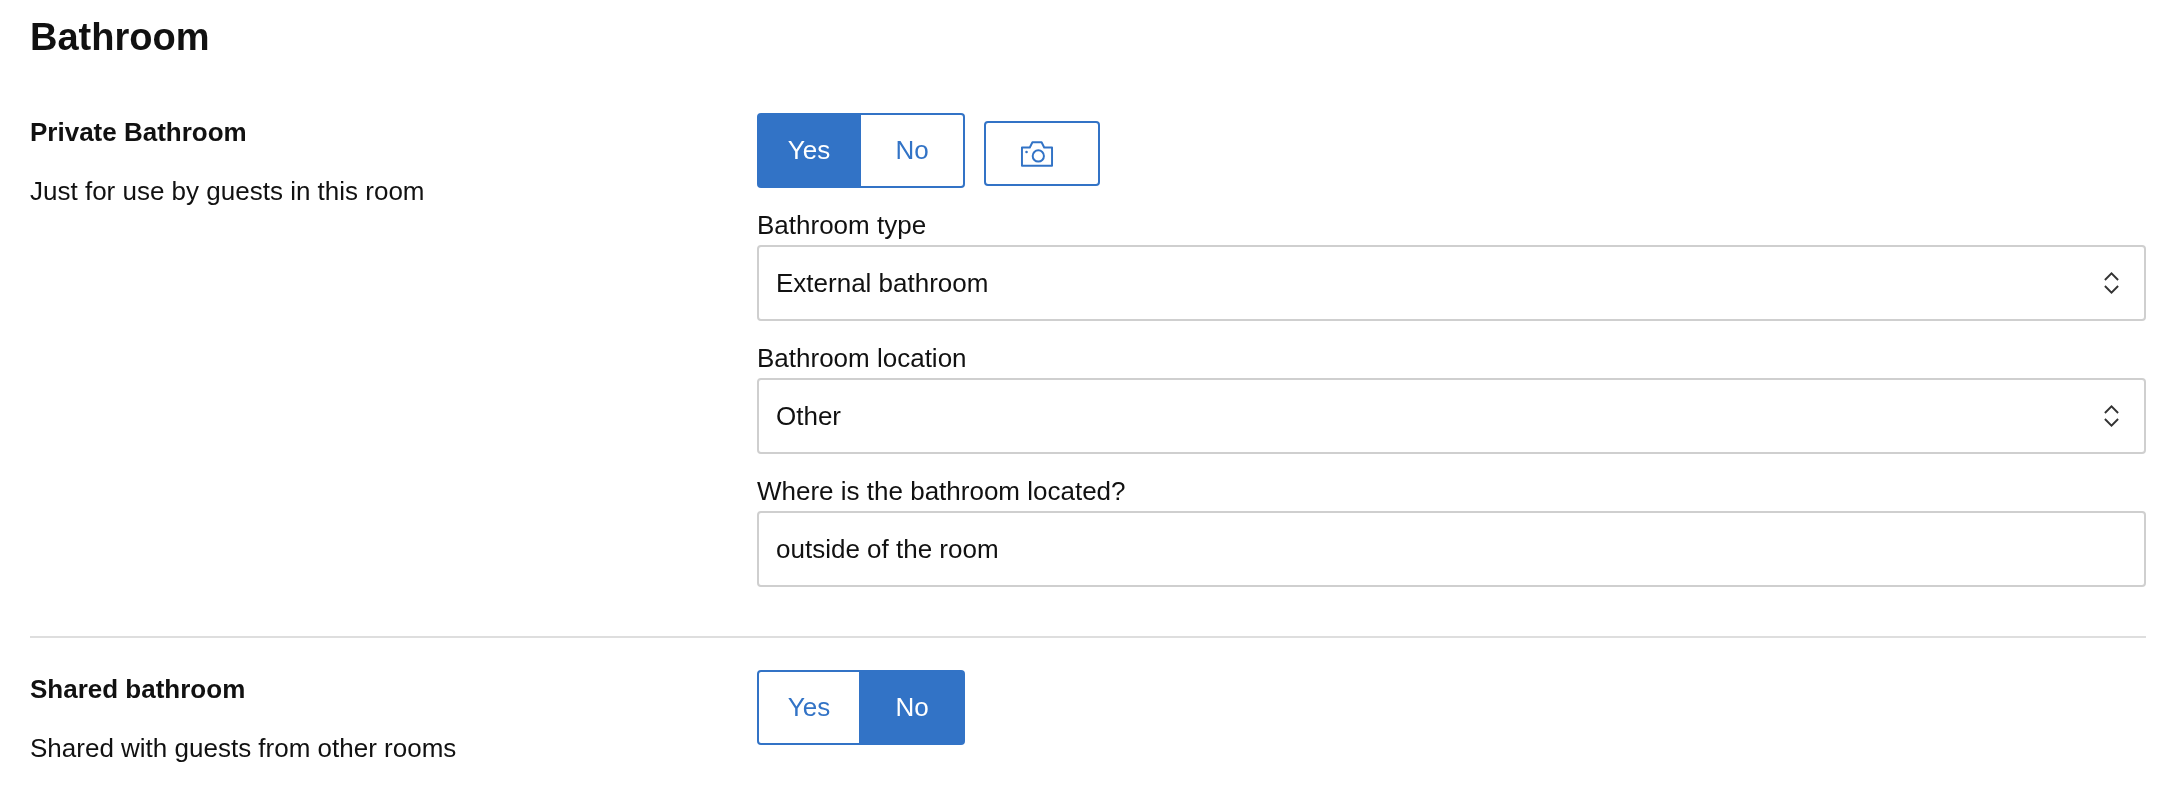  I want to click on section-heading: Bathroom, so click(120, 37).